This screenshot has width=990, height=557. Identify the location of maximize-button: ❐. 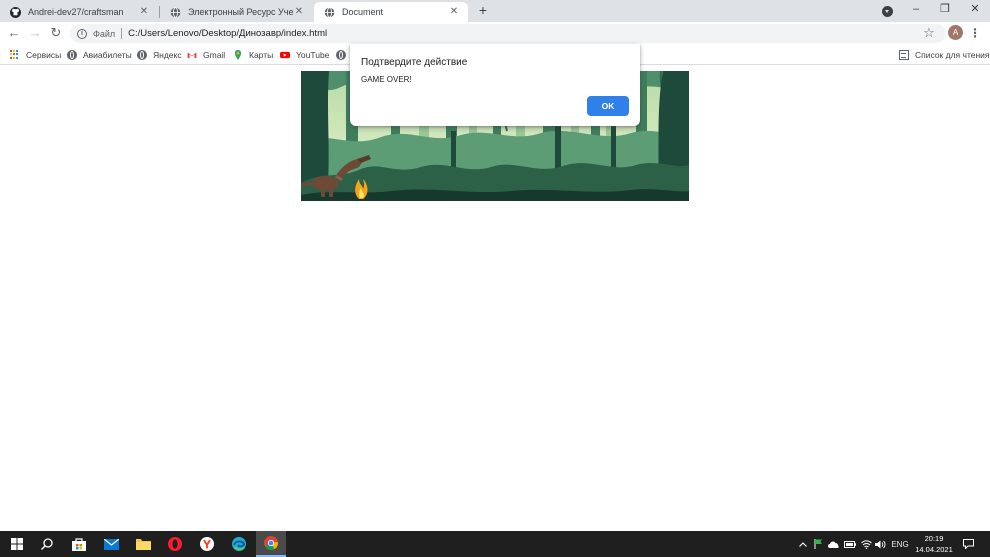
(945, 10).